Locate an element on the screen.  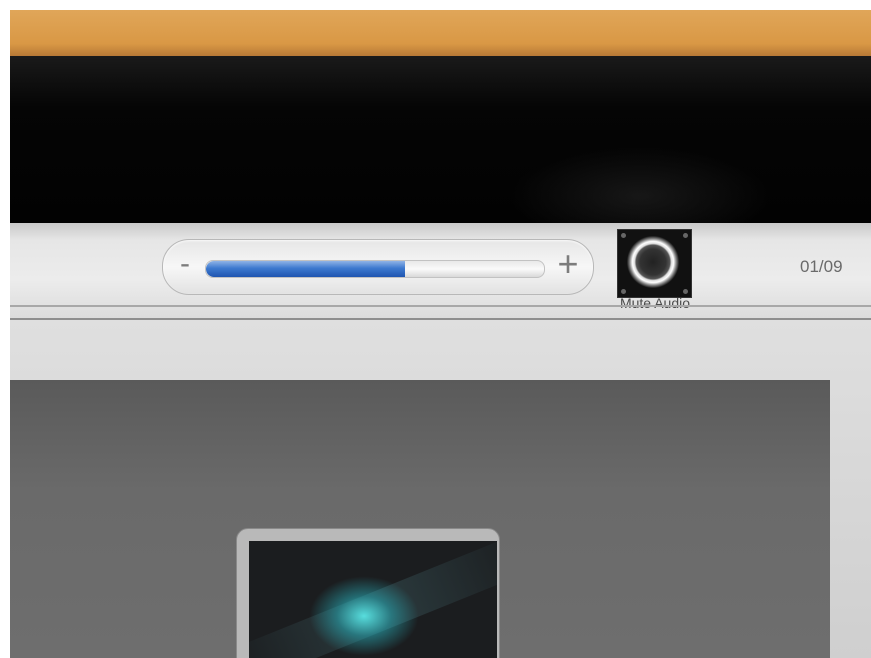
player-toolbar: - + Mute Audio 01/09 is located at coordinates (440, 271).